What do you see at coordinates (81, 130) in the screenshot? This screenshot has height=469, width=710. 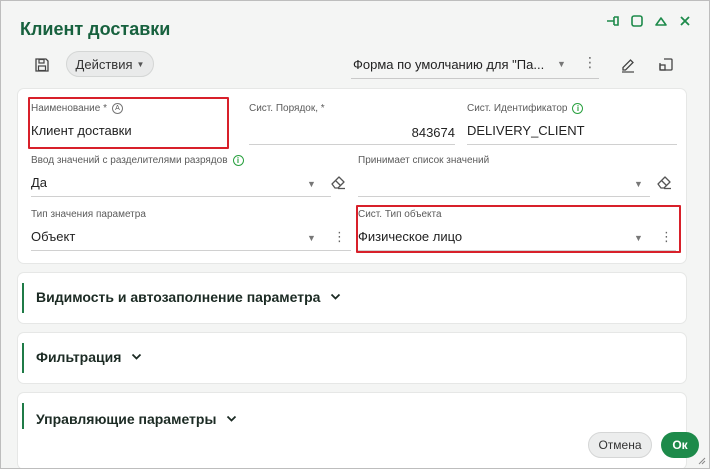 I see `name-value: Клиент доставки` at bounding box center [81, 130].